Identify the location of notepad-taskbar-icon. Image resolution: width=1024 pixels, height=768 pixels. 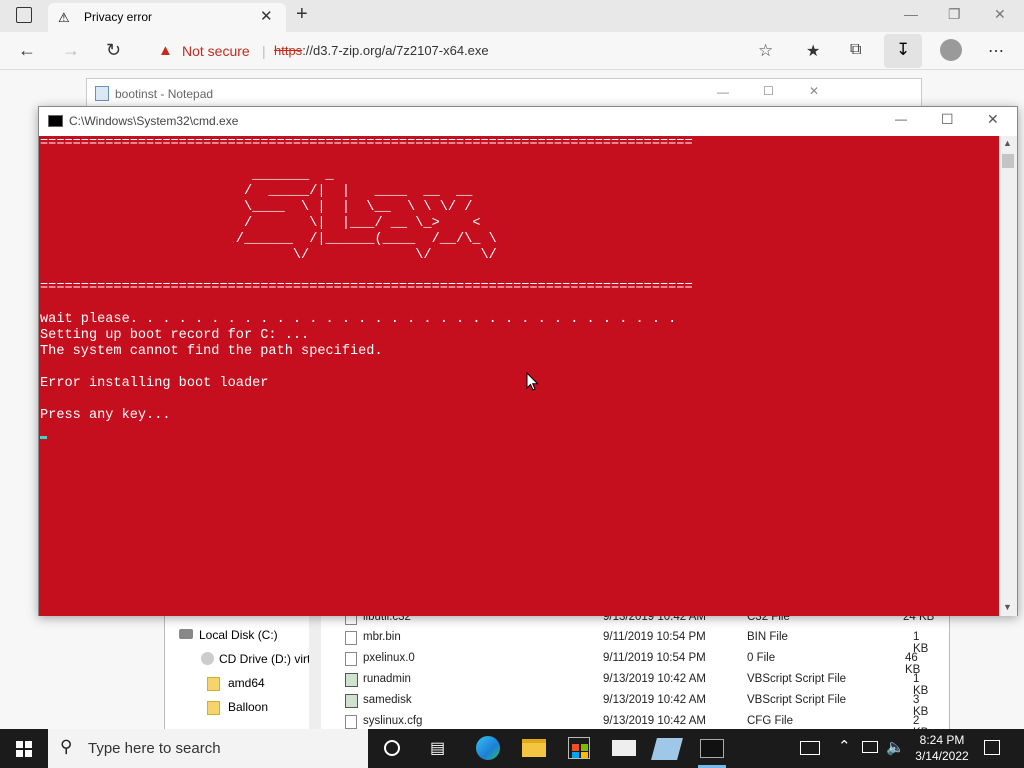
(667, 749).